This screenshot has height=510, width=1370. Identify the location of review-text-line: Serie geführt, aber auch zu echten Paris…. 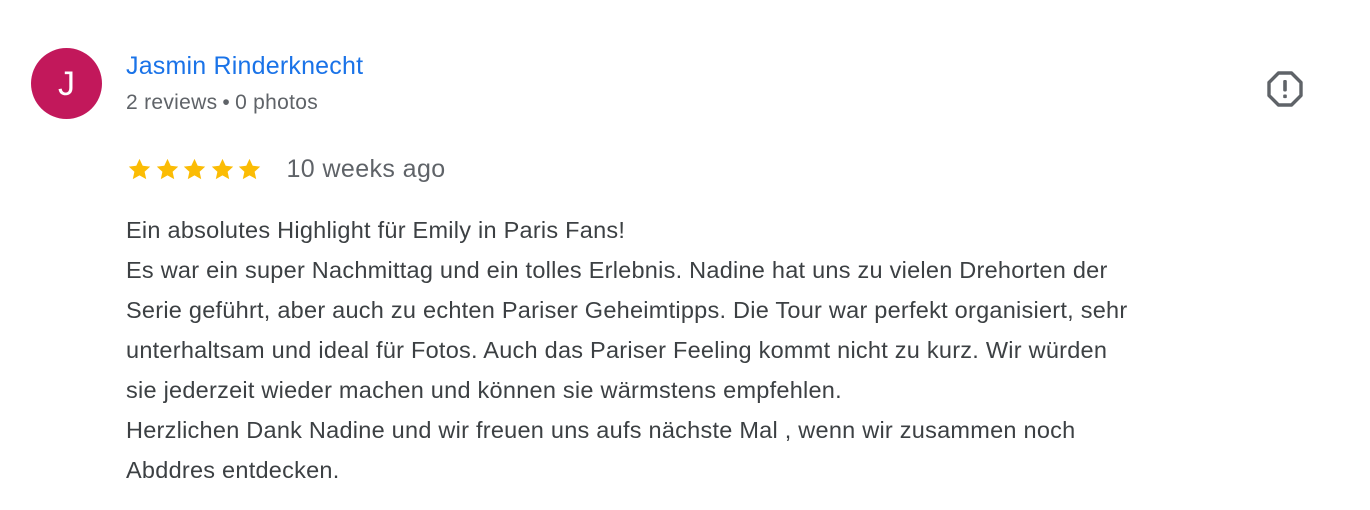
(627, 310).